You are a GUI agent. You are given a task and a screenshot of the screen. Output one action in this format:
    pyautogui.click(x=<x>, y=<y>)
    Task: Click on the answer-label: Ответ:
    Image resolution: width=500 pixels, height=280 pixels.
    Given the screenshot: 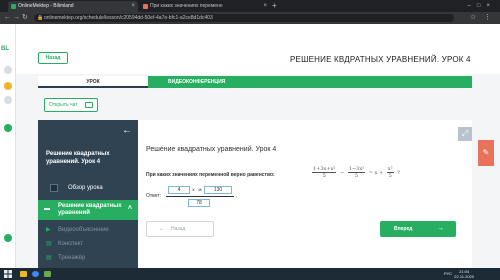 What is the action you would take?
    pyautogui.click(x=154, y=196)
    